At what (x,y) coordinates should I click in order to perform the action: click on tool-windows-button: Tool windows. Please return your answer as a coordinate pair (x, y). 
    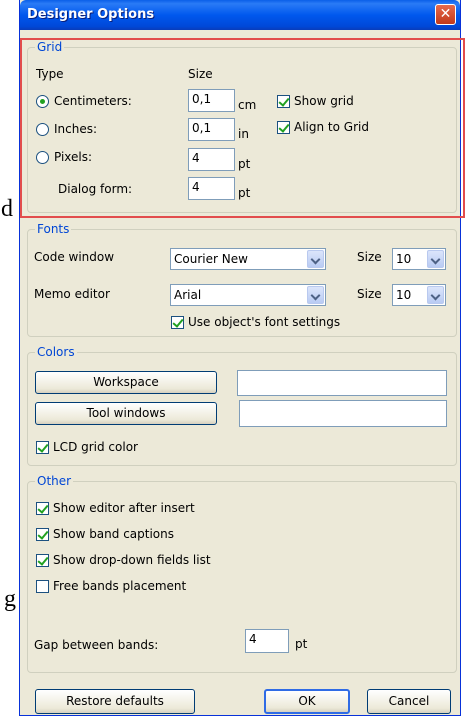
    Looking at the image, I should click on (126, 413).